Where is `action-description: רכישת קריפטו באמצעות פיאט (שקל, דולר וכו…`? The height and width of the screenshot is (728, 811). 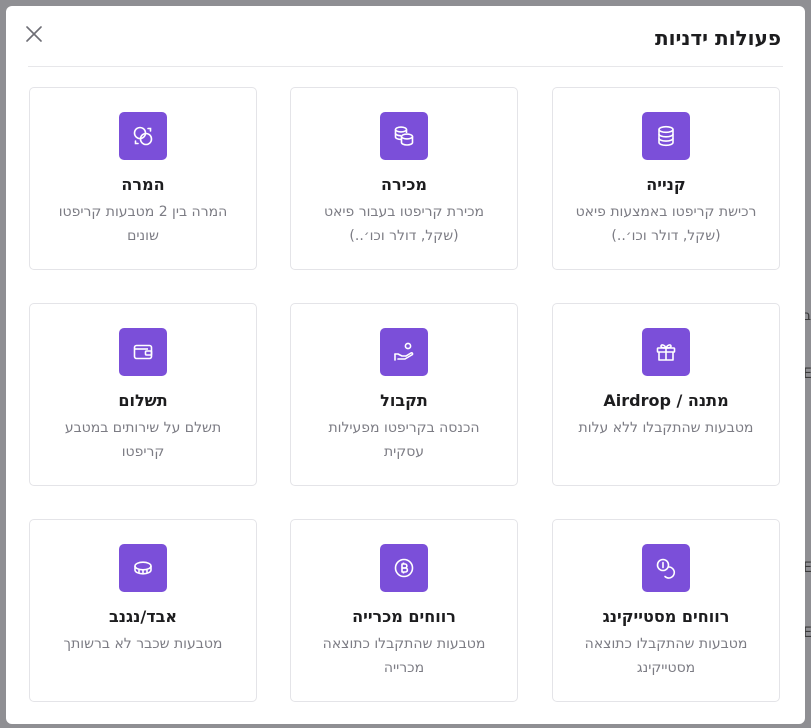
action-description: רכישת קריפטו באמצעות פיאט (שקל, דולר וכו… is located at coordinates (666, 224).